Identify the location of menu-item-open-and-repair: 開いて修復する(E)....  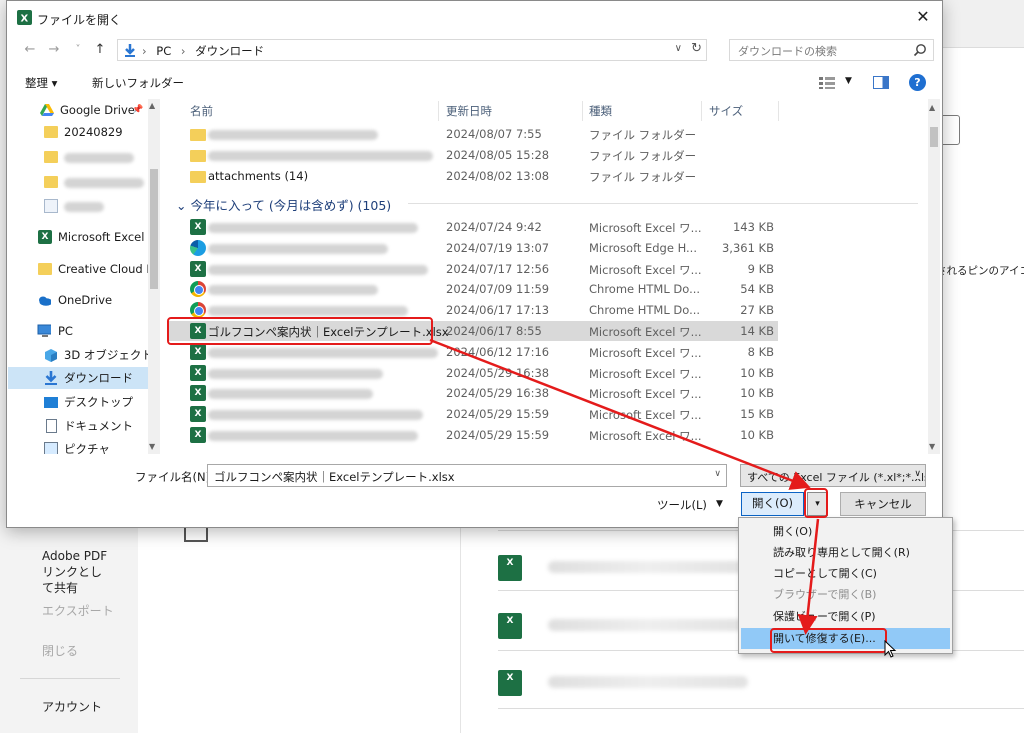
(845, 638).